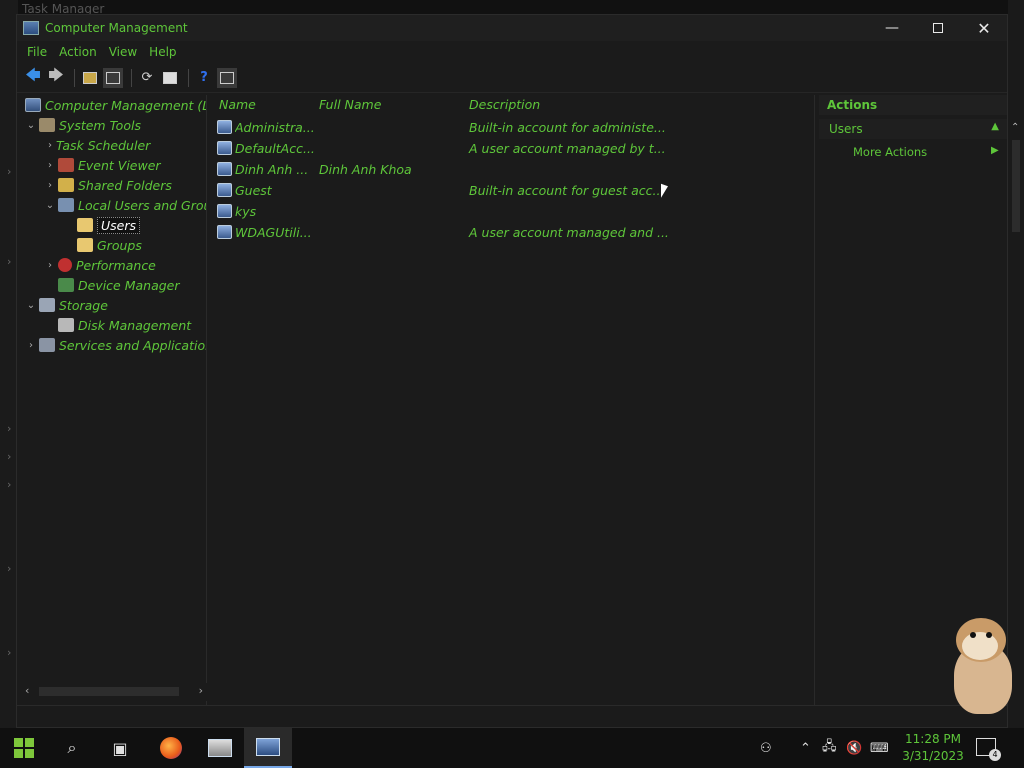 The image size is (1024, 768). I want to click on back-arrow-icon: 🡄, so click(33, 77).